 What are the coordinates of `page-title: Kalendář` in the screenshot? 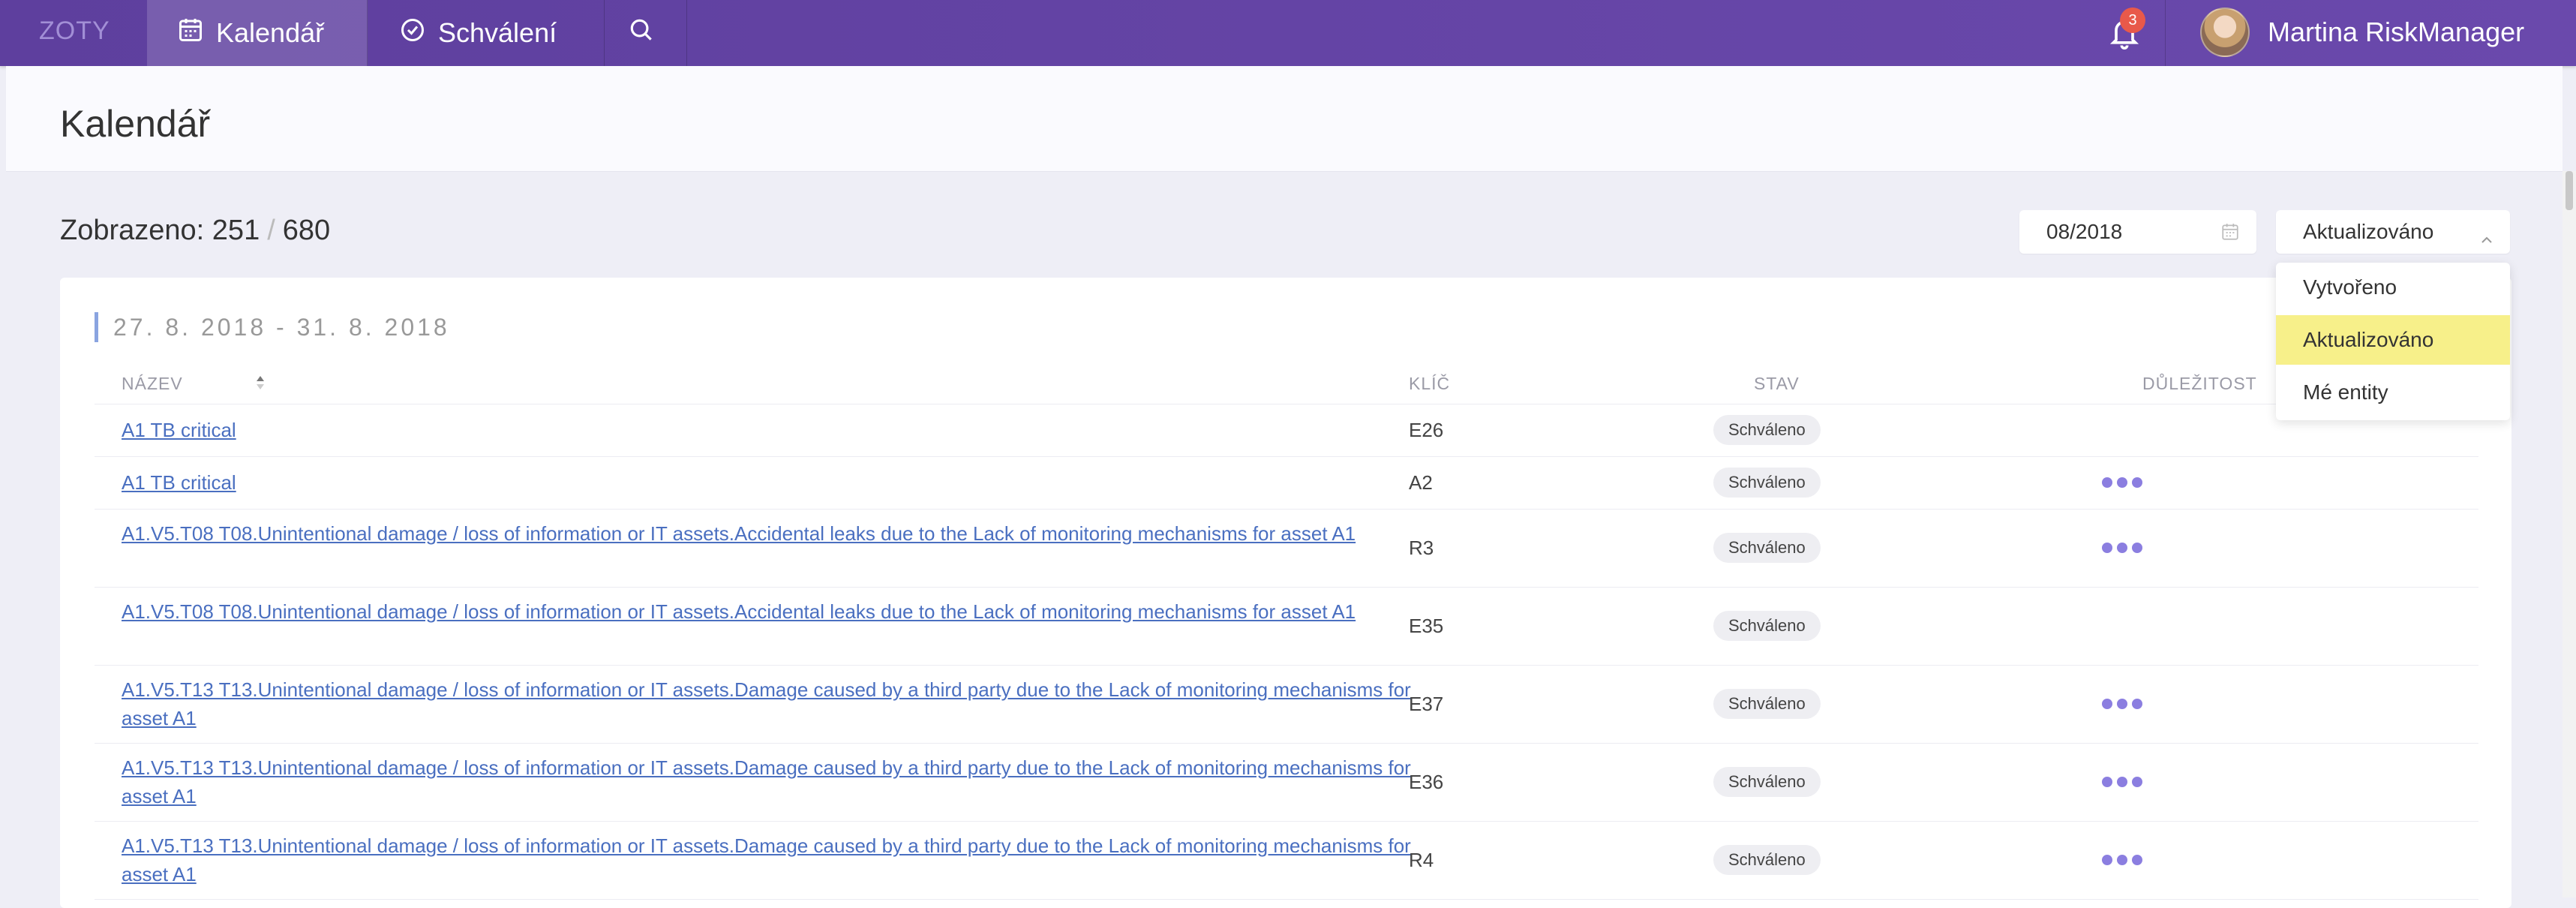 It's located at (135, 124).